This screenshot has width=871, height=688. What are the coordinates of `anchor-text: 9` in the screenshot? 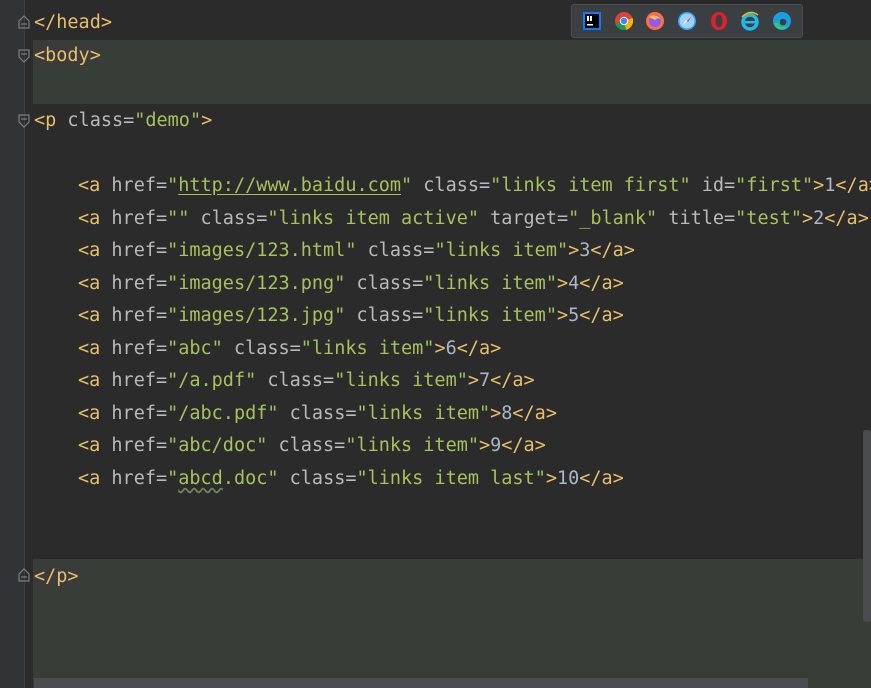 It's located at (496, 445).